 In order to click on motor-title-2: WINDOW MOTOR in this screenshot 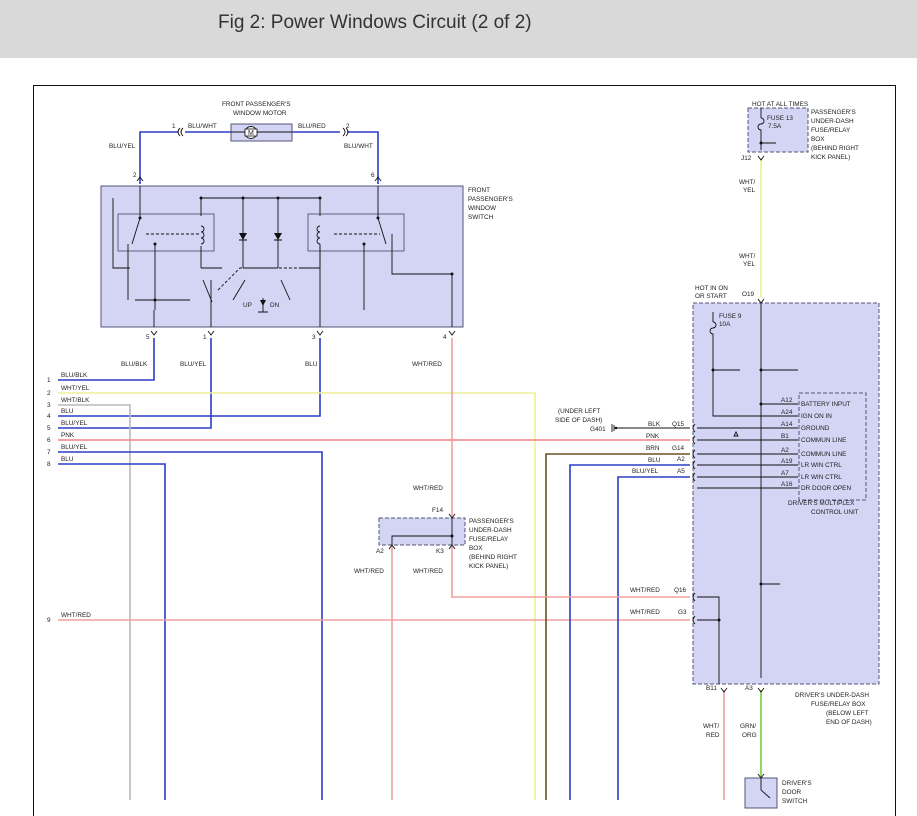, I will do `click(260, 113)`.